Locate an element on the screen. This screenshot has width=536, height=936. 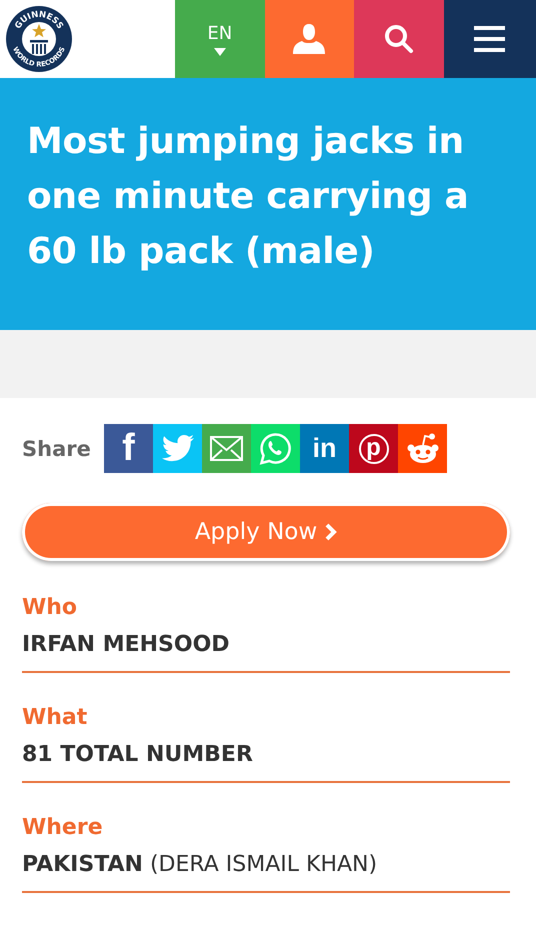
account-button is located at coordinates (309, 39).